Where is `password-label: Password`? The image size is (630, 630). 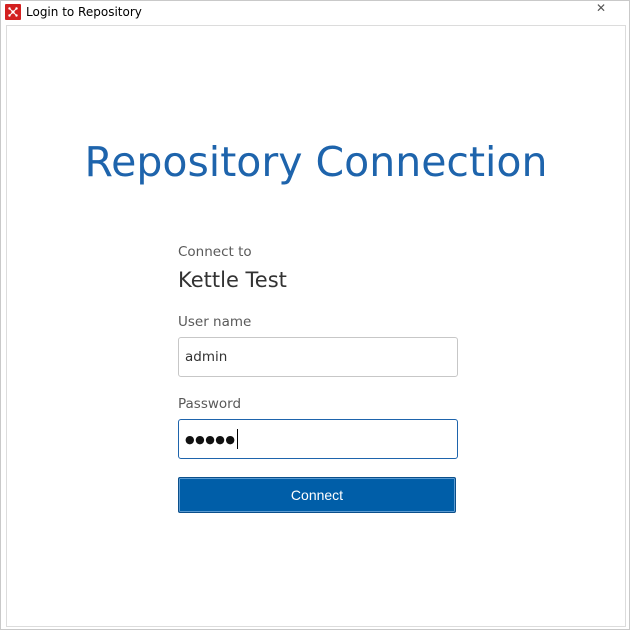
password-label: Password is located at coordinates (210, 404).